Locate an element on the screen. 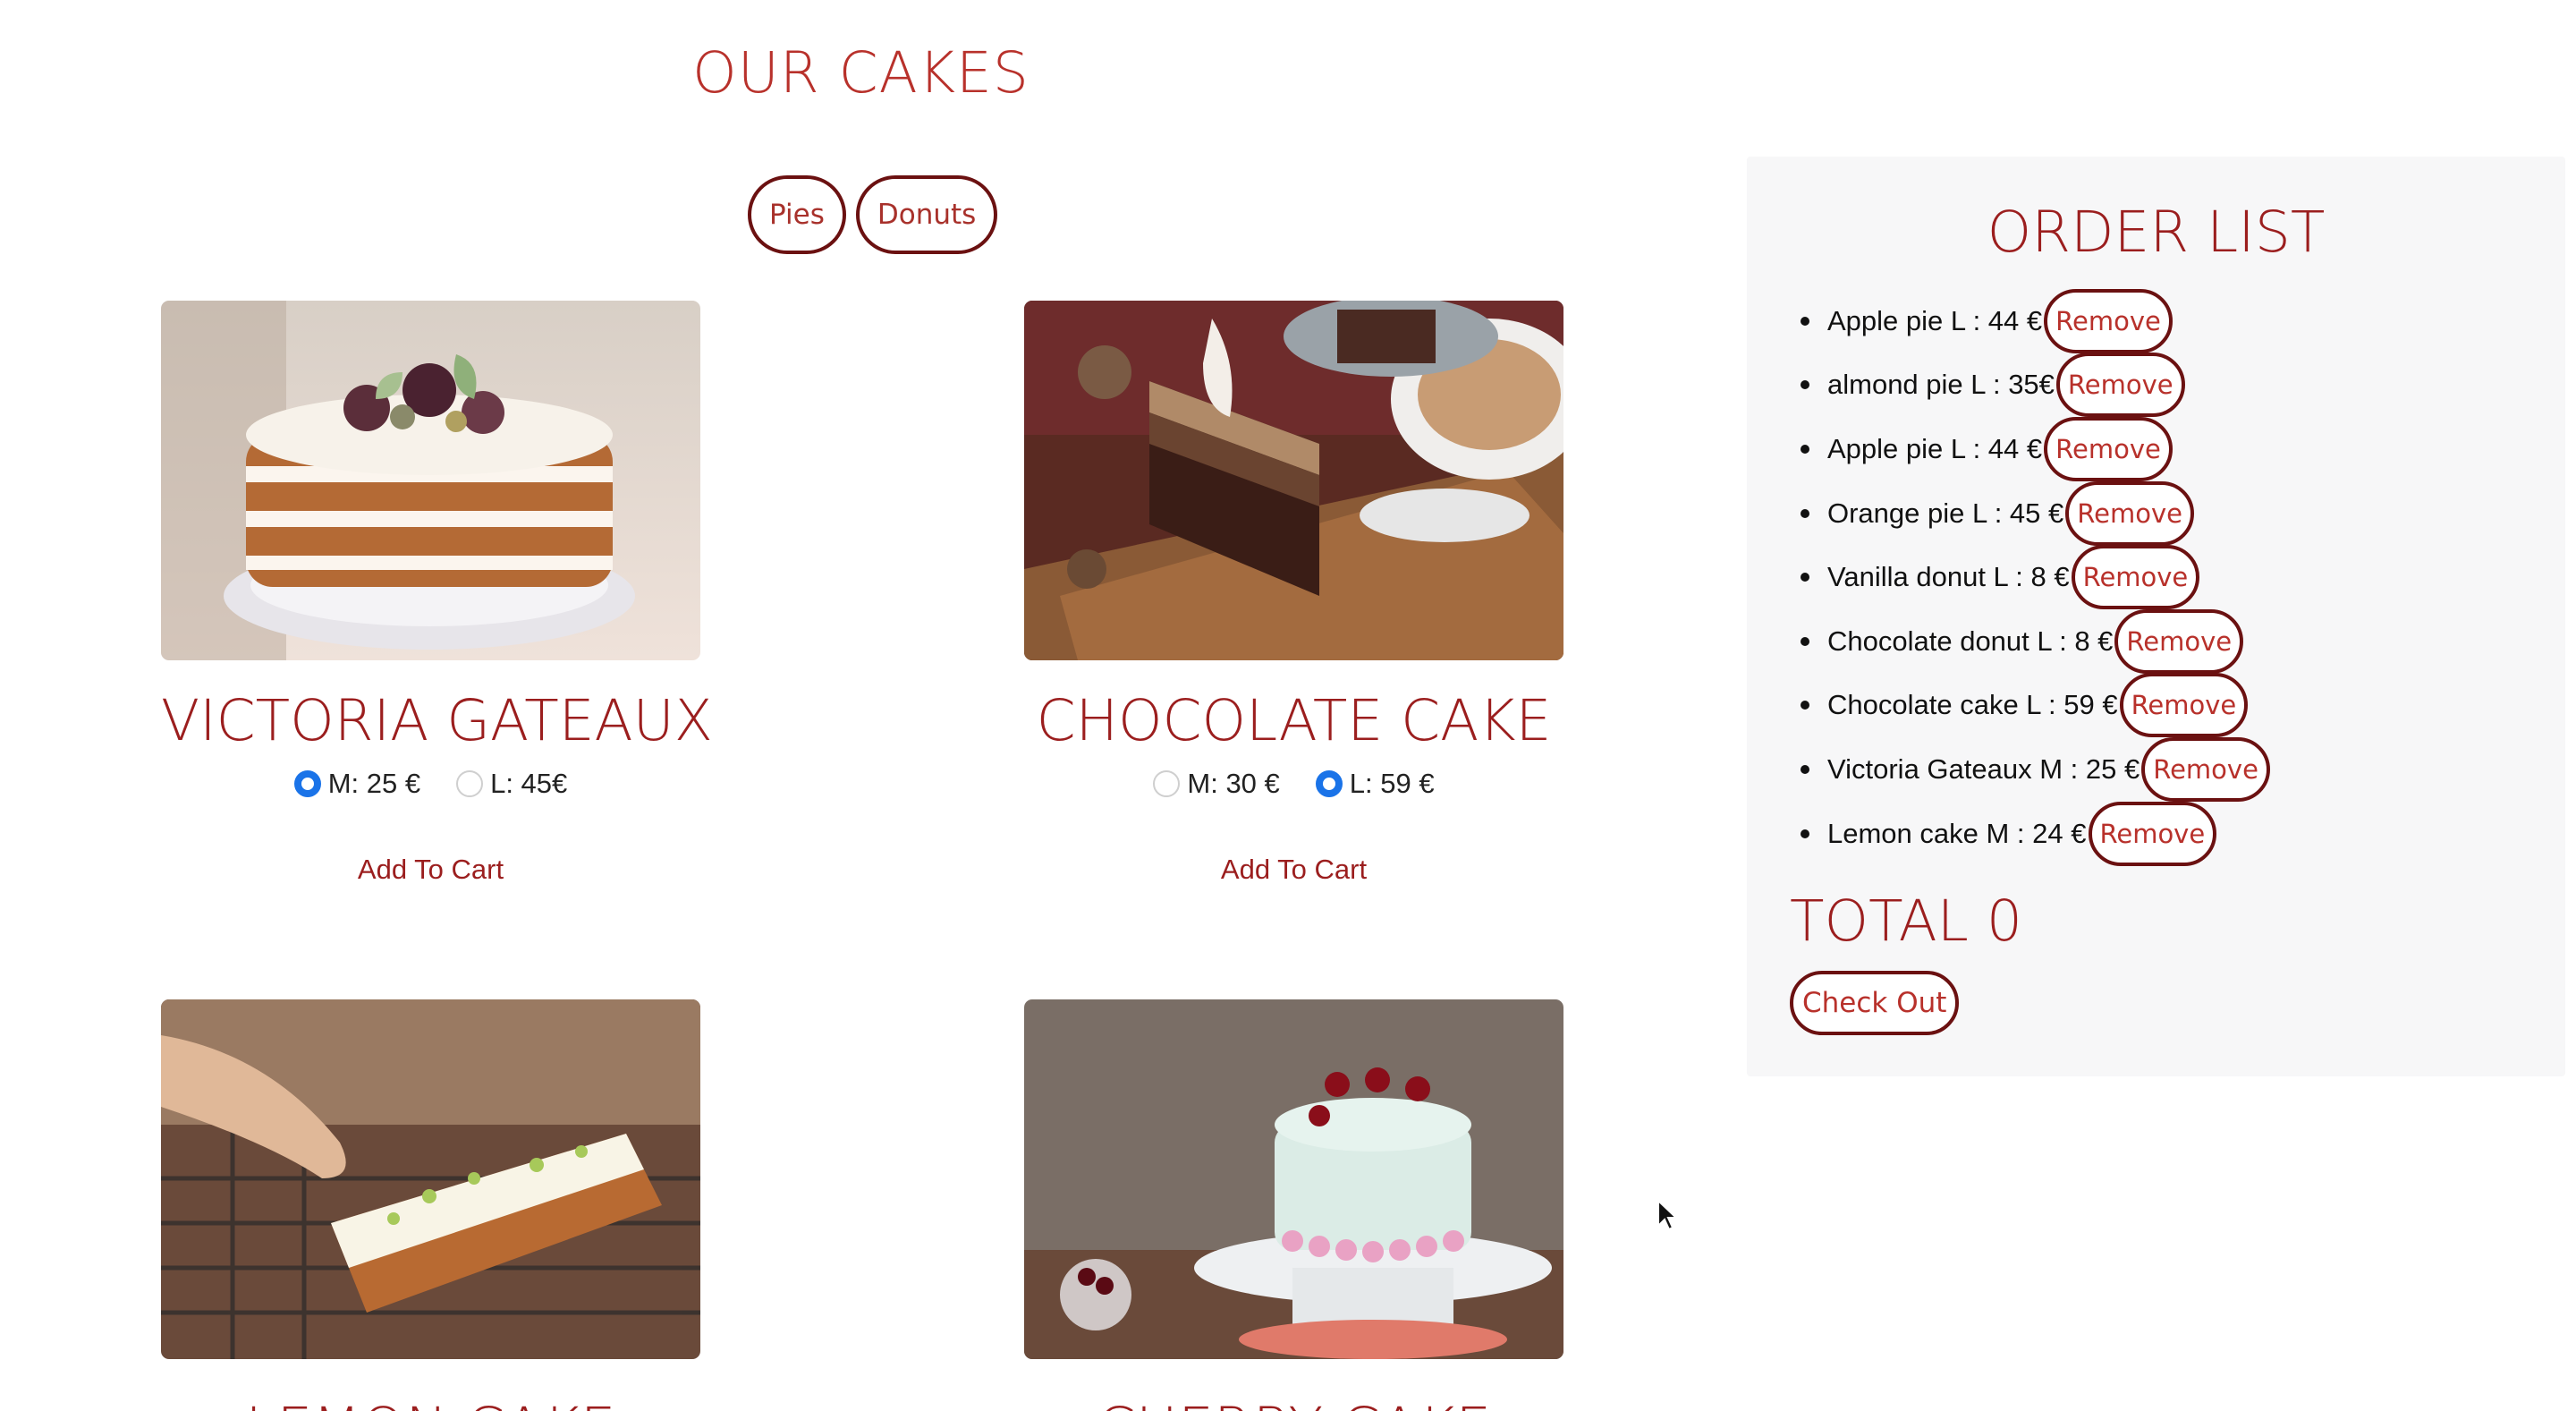  size-option-l: L: 59 € is located at coordinates (1375, 784).